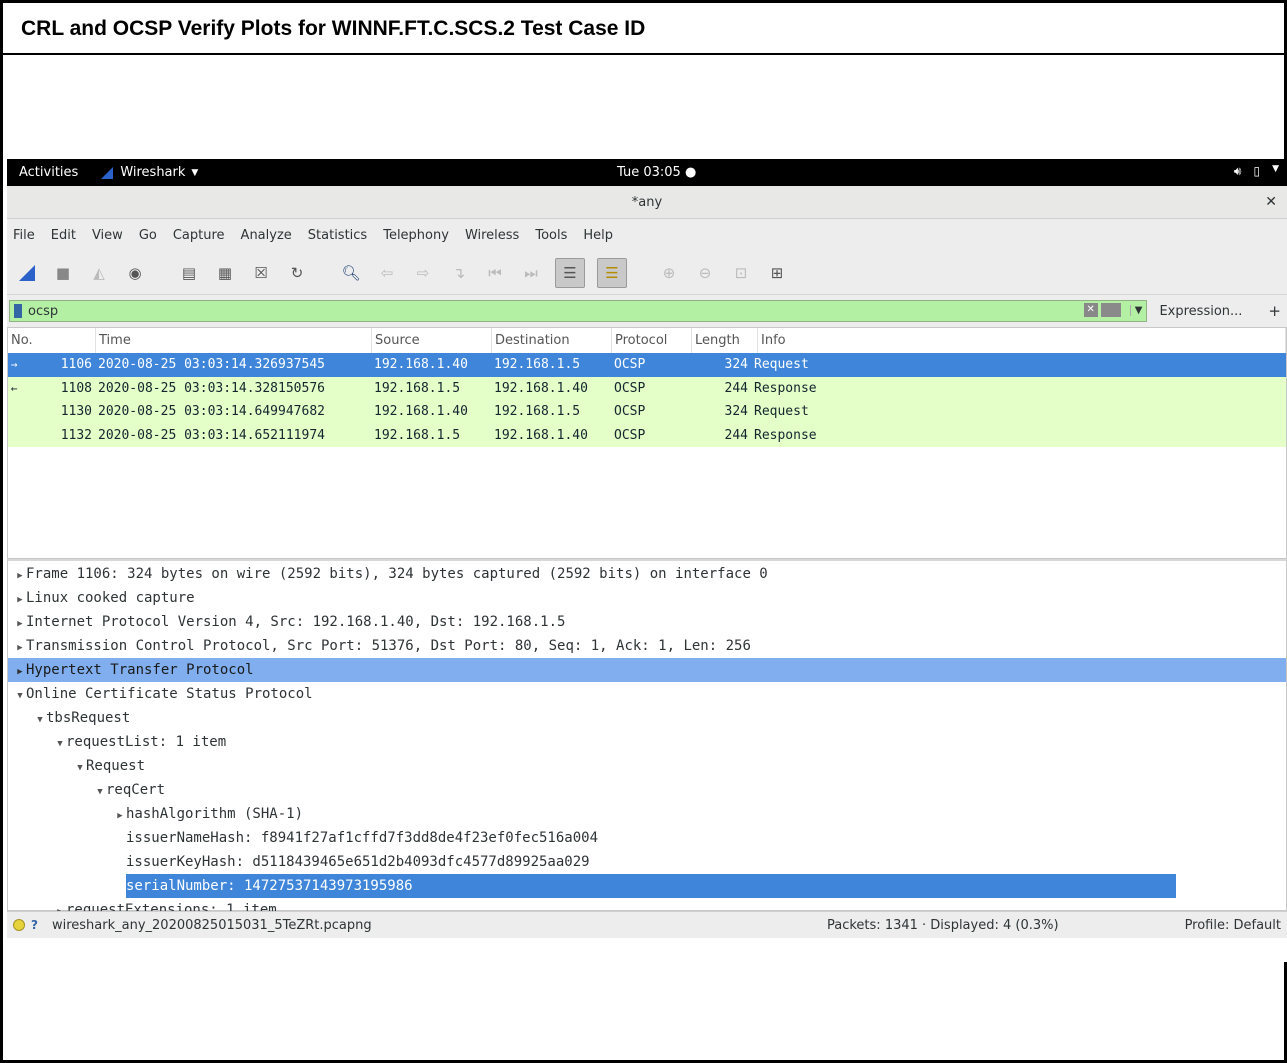 This screenshot has height=1063, width=1287. I want to click on column-header-no: No., so click(52, 340).